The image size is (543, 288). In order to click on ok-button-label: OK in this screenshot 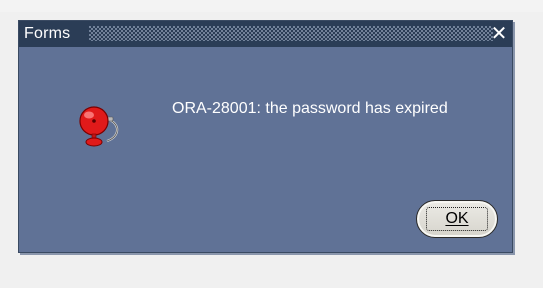, I will do `click(457, 218)`.